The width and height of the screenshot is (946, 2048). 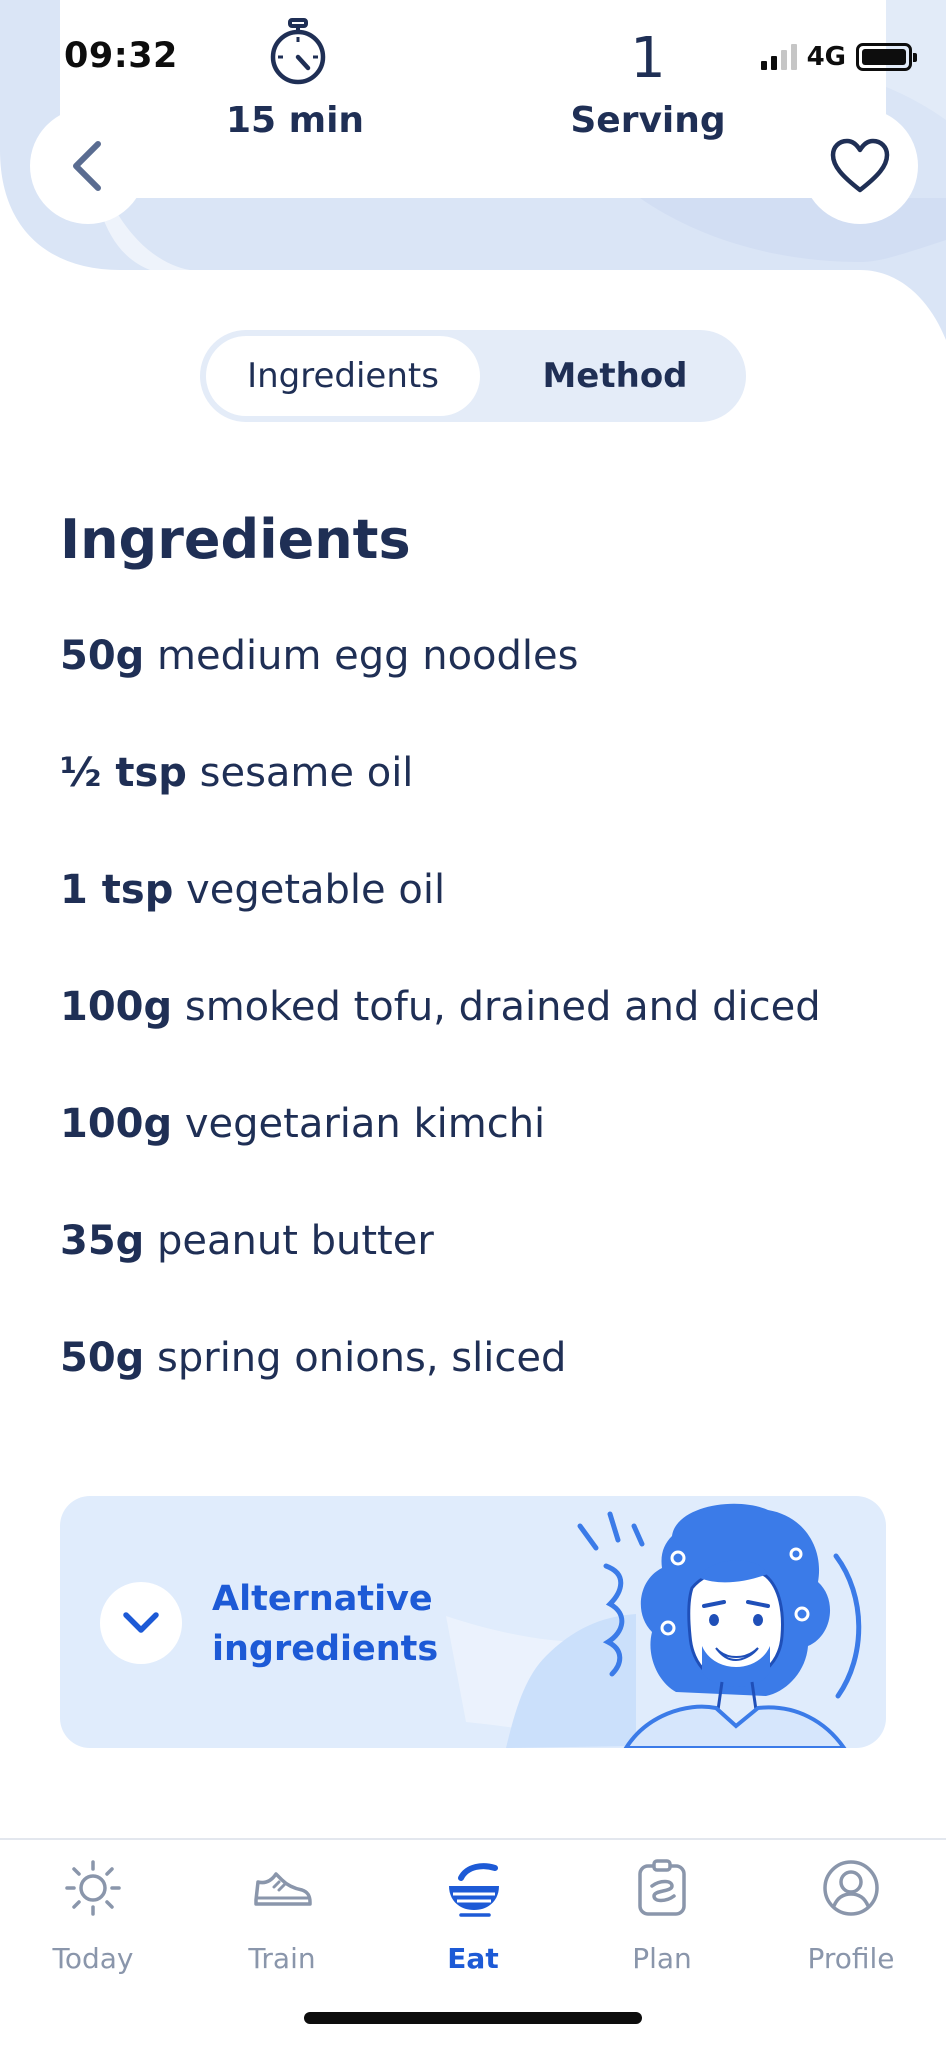 What do you see at coordinates (886, 57) in the screenshot?
I see `battery-icon` at bounding box center [886, 57].